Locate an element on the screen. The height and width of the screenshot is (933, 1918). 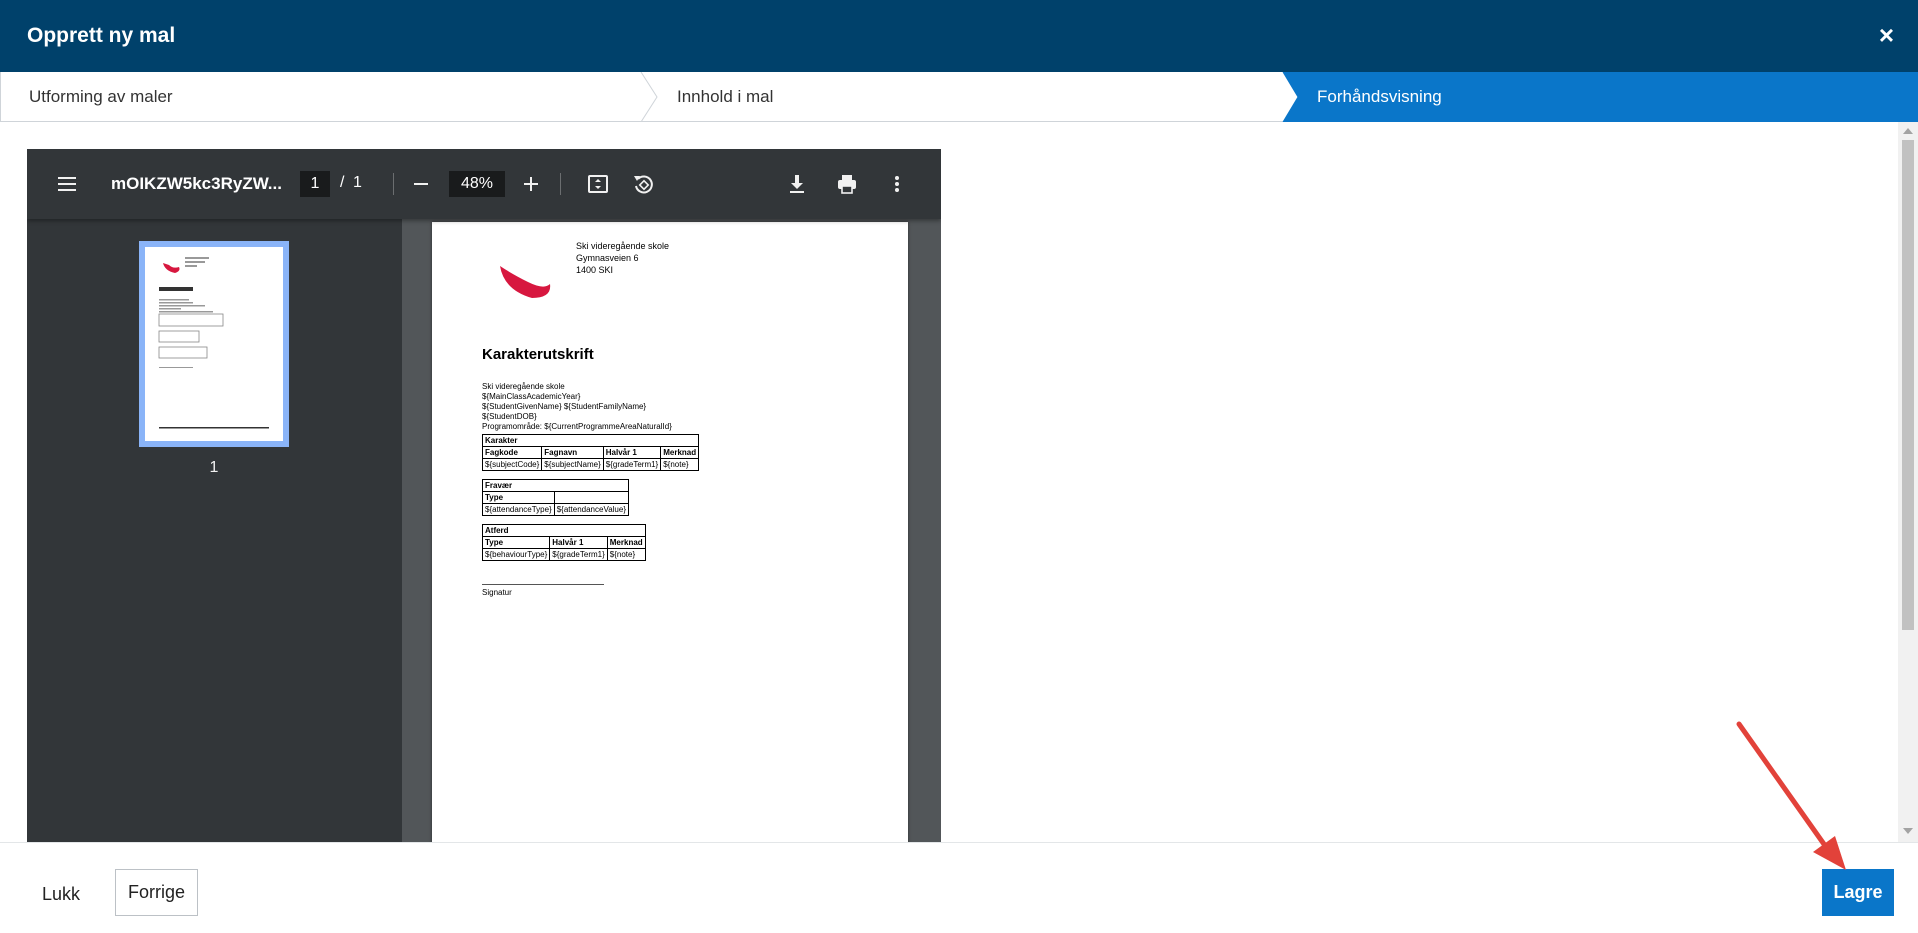
table-row: ${attendanceType} ${attendanceValue} is located at coordinates (555, 509).